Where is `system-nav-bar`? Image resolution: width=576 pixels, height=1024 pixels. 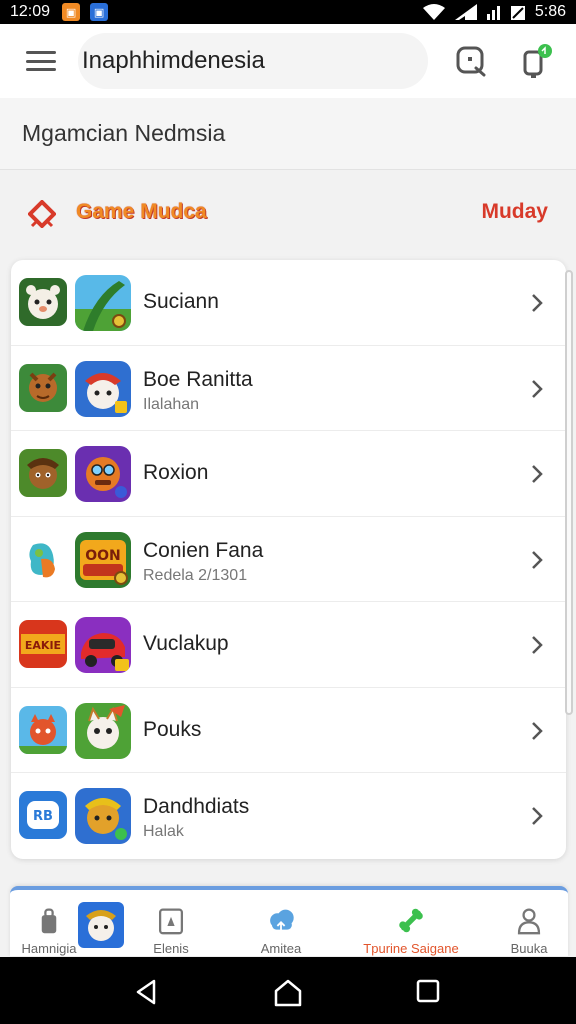 system-nav-bar is located at coordinates (288, 990).